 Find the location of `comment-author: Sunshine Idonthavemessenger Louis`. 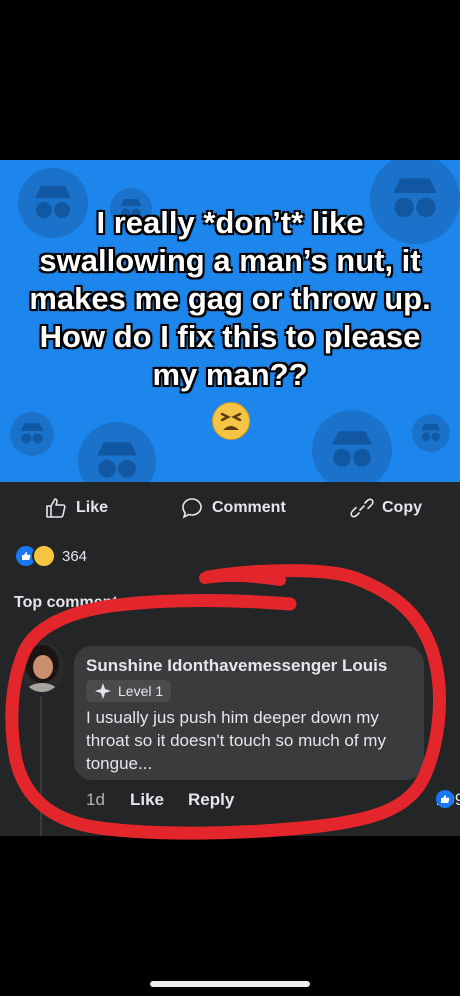

comment-author: Sunshine Idonthavemessenger Louis is located at coordinates (236, 666).